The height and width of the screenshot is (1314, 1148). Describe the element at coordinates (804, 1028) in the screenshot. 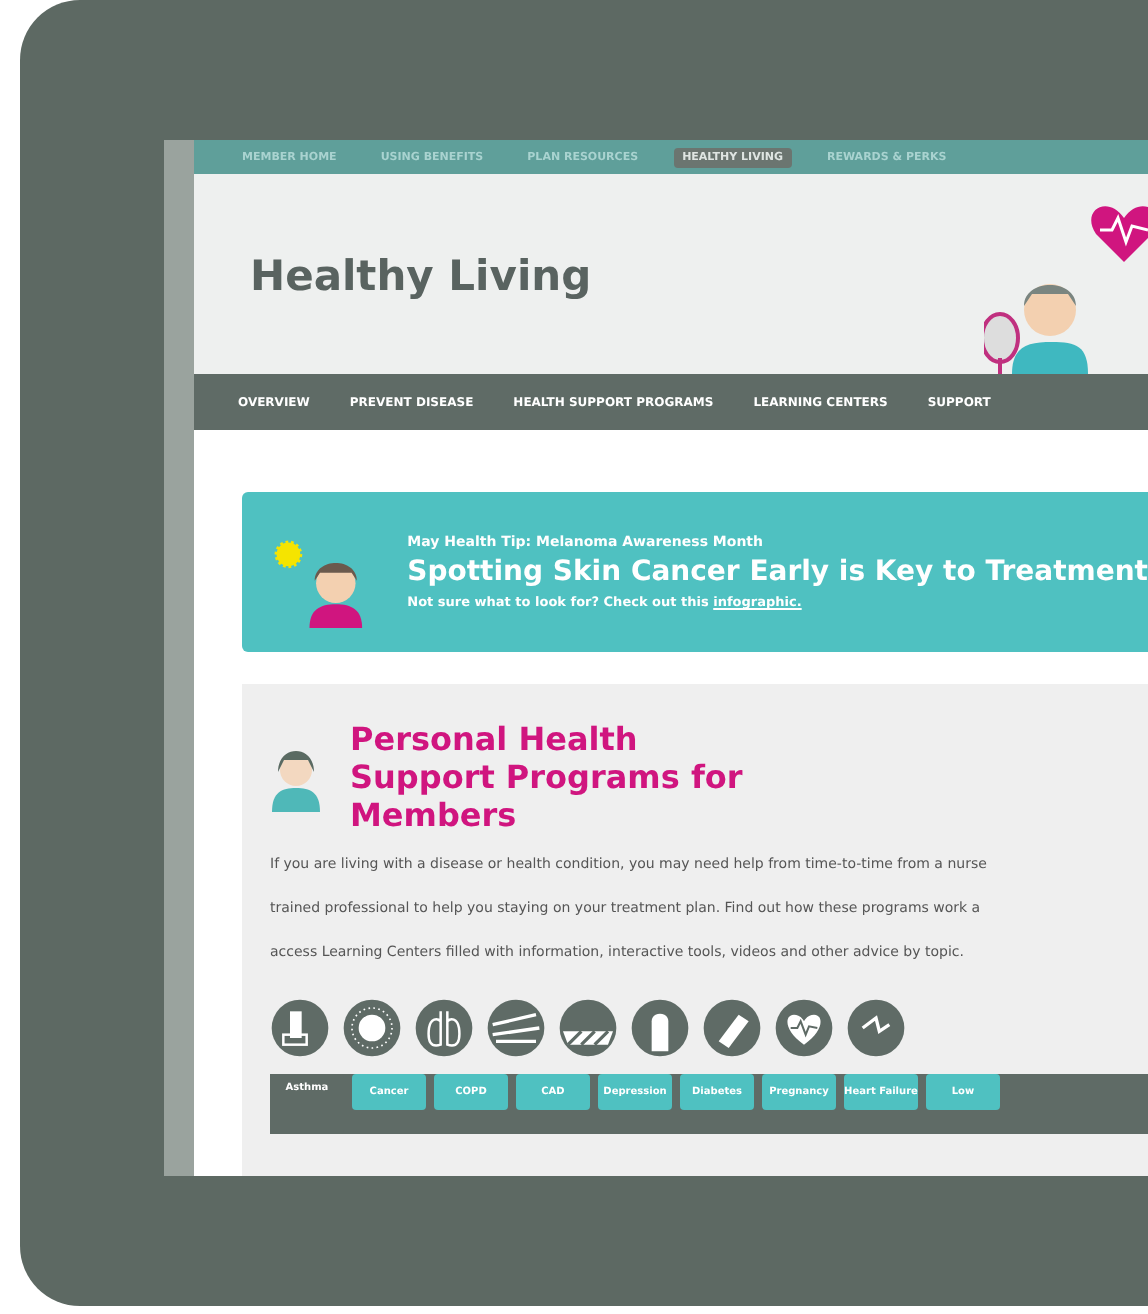

I see `heart-pulse-icon` at that location.